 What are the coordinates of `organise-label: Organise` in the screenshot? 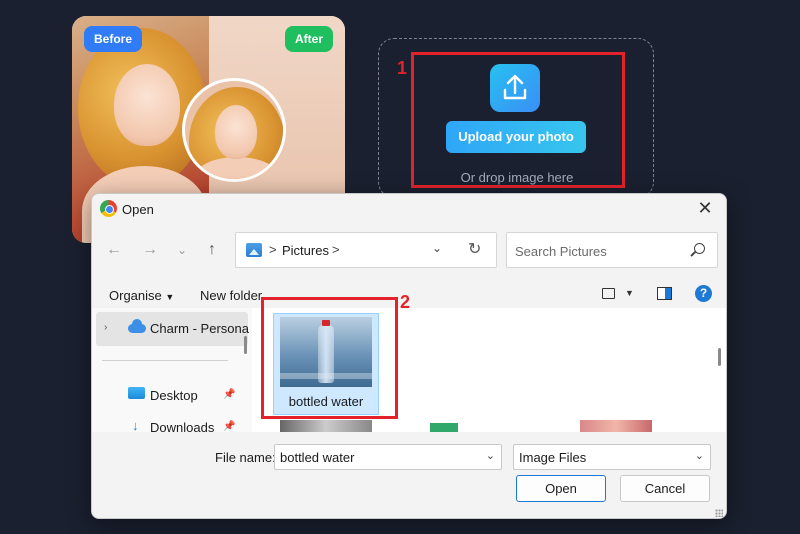 It's located at (135, 295).